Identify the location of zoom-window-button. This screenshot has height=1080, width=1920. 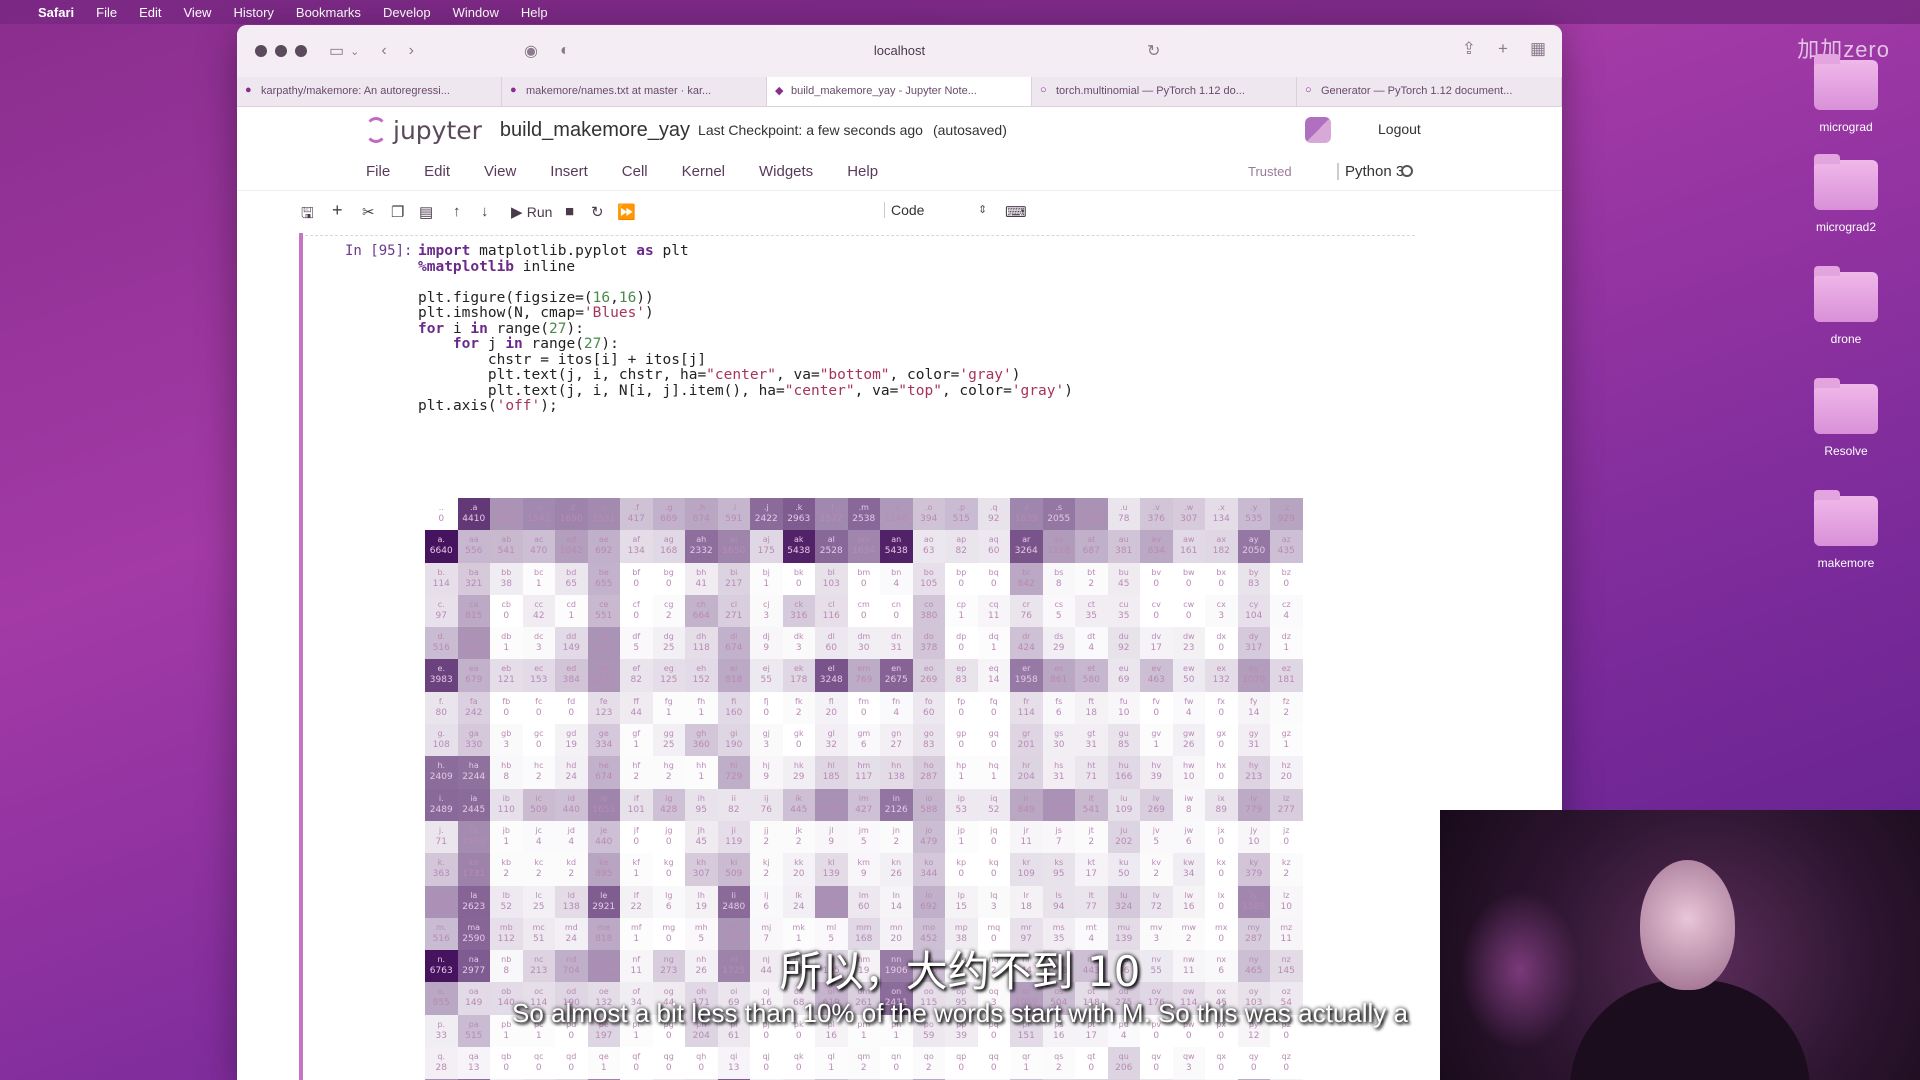
(301, 51).